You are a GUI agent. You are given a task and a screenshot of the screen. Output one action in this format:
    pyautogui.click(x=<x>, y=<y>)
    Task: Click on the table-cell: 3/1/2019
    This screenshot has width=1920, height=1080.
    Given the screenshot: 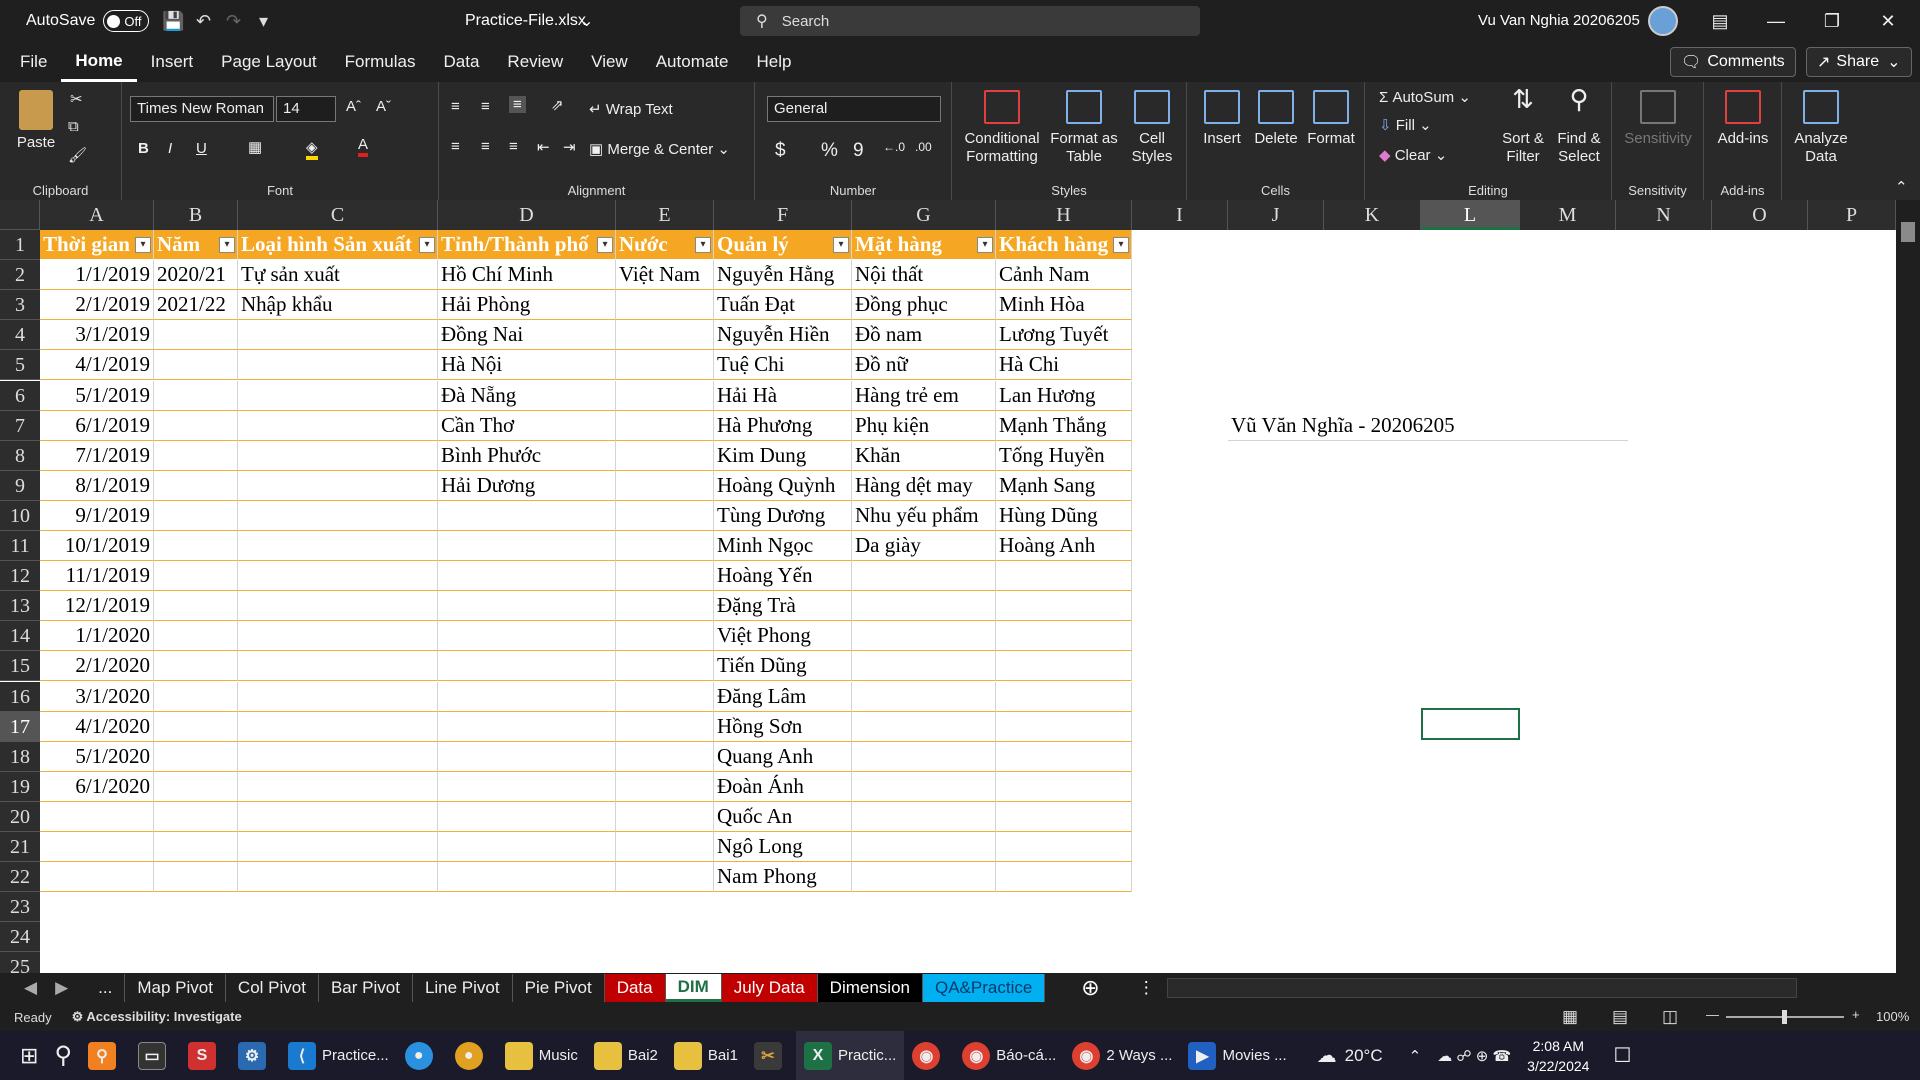 What is the action you would take?
    pyautogui.click(x=97, y=335)
    